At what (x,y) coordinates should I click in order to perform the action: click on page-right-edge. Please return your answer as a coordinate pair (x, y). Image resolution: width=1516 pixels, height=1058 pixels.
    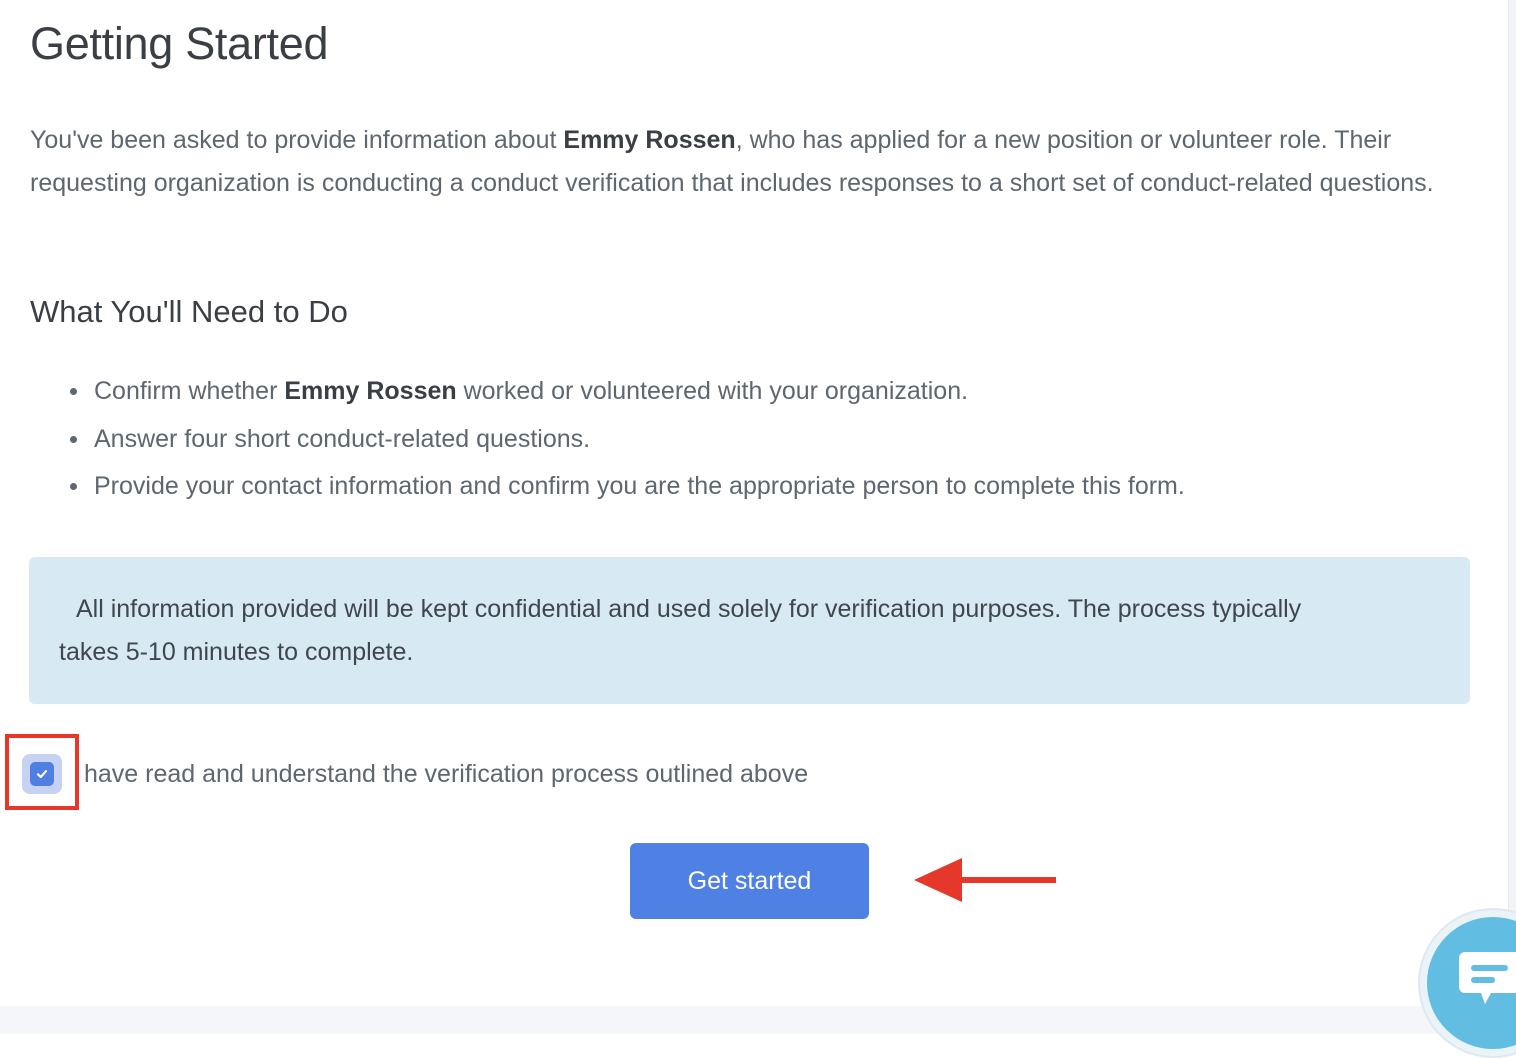
    Looking at the image, I should click on (1512, 517).